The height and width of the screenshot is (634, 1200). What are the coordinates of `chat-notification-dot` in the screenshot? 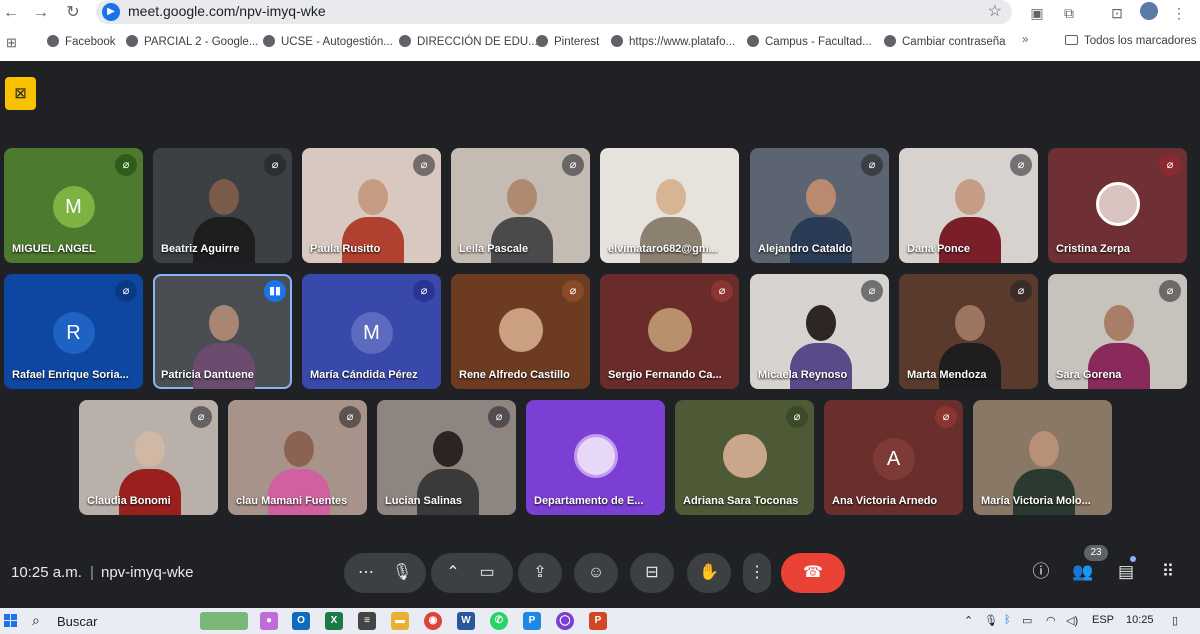 It's located at (1133, 559).